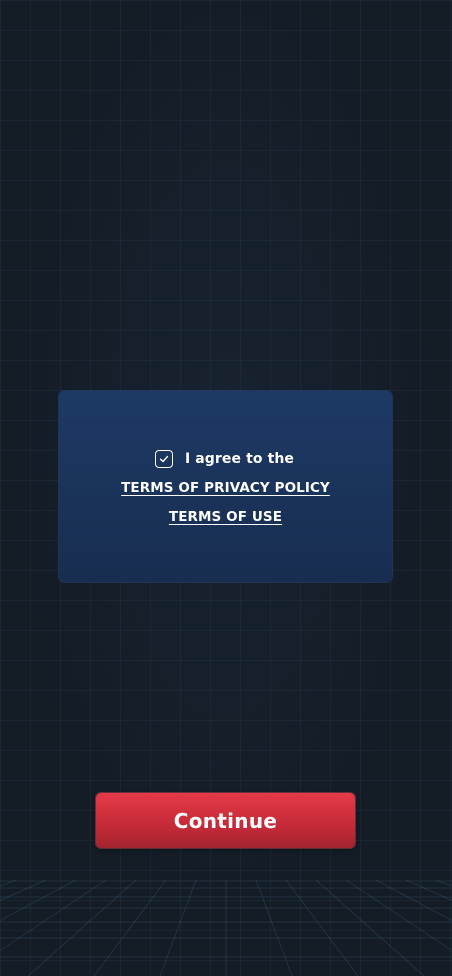  Describe the element at coordinates (239, 459) in the screenshot. I see `agree-label: I agree to the` at that location.